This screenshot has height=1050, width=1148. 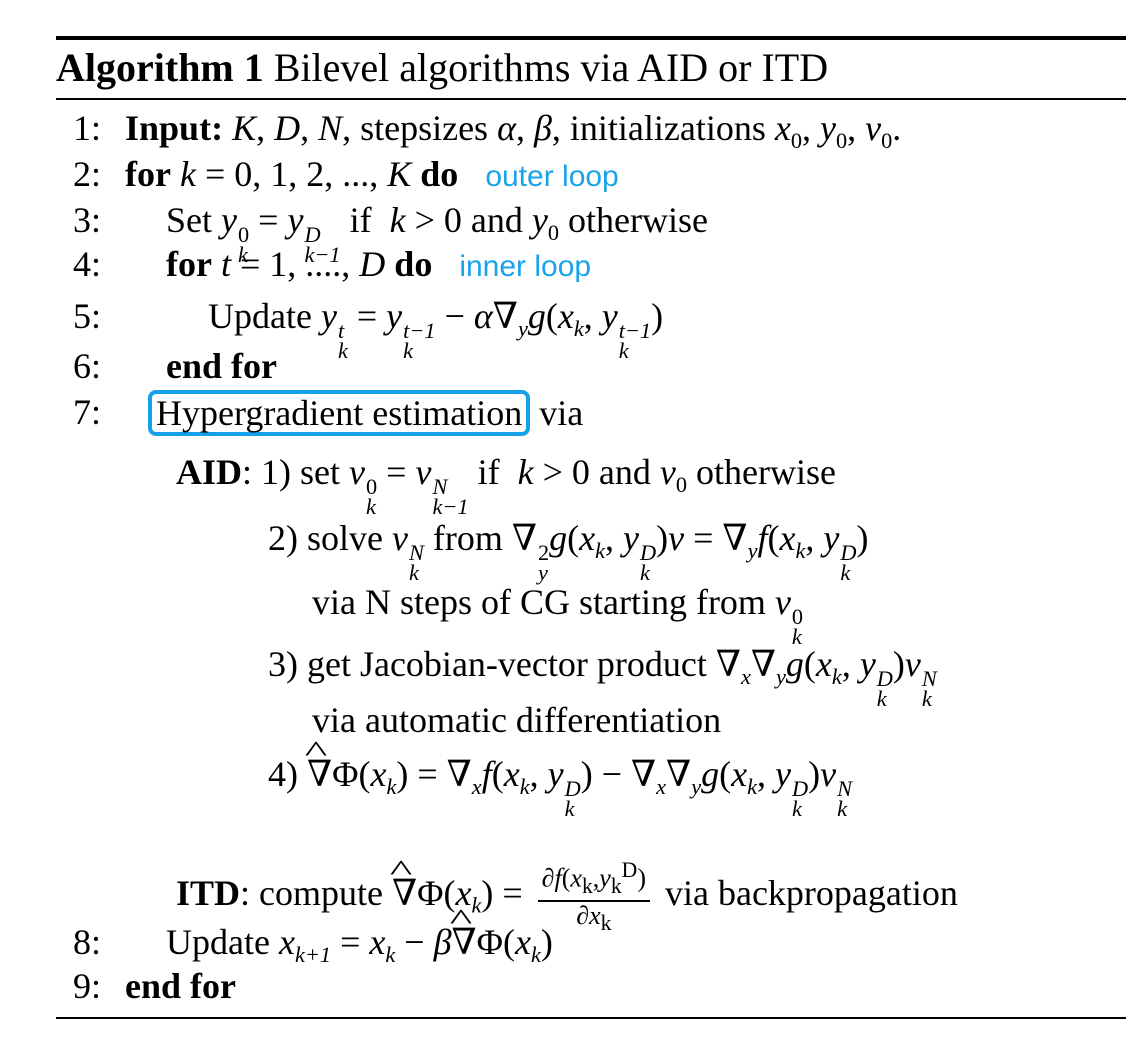 What do you see at coordinates (221, 366) in the screenshot?
I see `line-6-end-for: end for` at bounding box center [221, 366].